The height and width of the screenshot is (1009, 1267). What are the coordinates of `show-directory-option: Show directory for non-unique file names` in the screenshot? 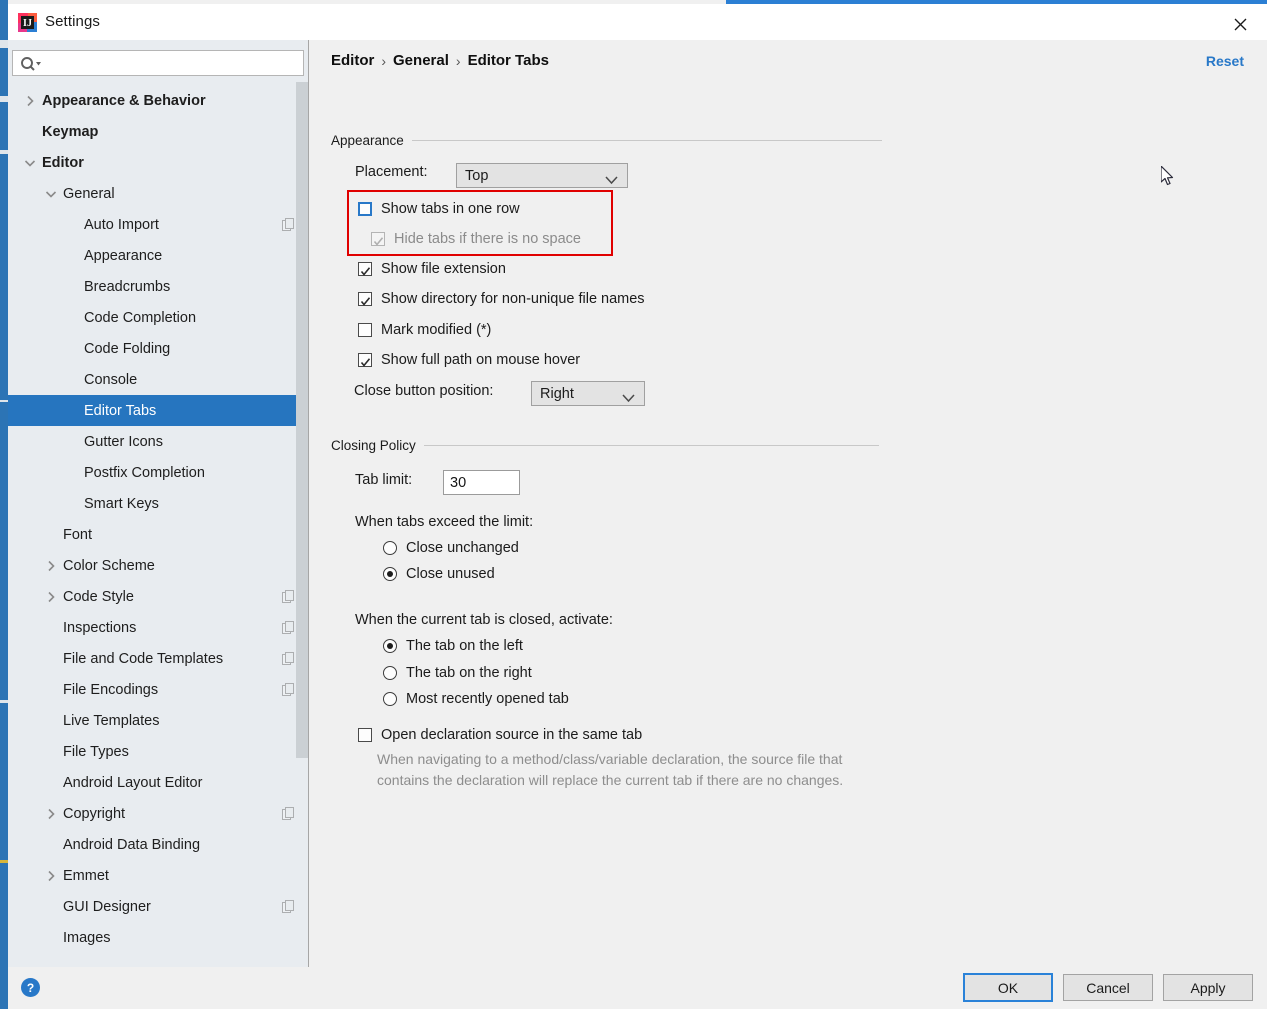 It's located at (501, 299).